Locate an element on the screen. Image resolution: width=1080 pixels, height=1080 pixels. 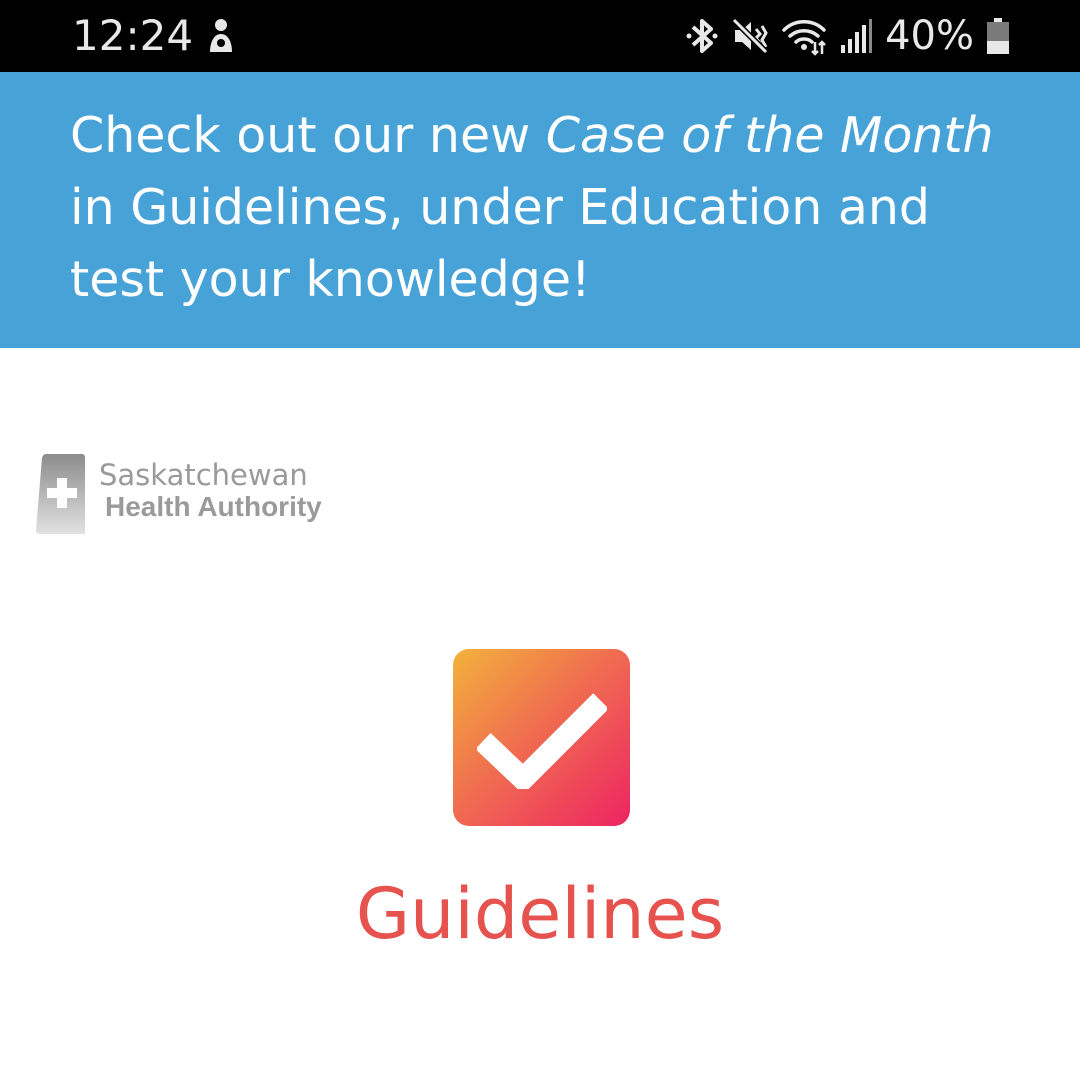
banner-text-highlight: Case of the Month is located at coordinates (769, 135).